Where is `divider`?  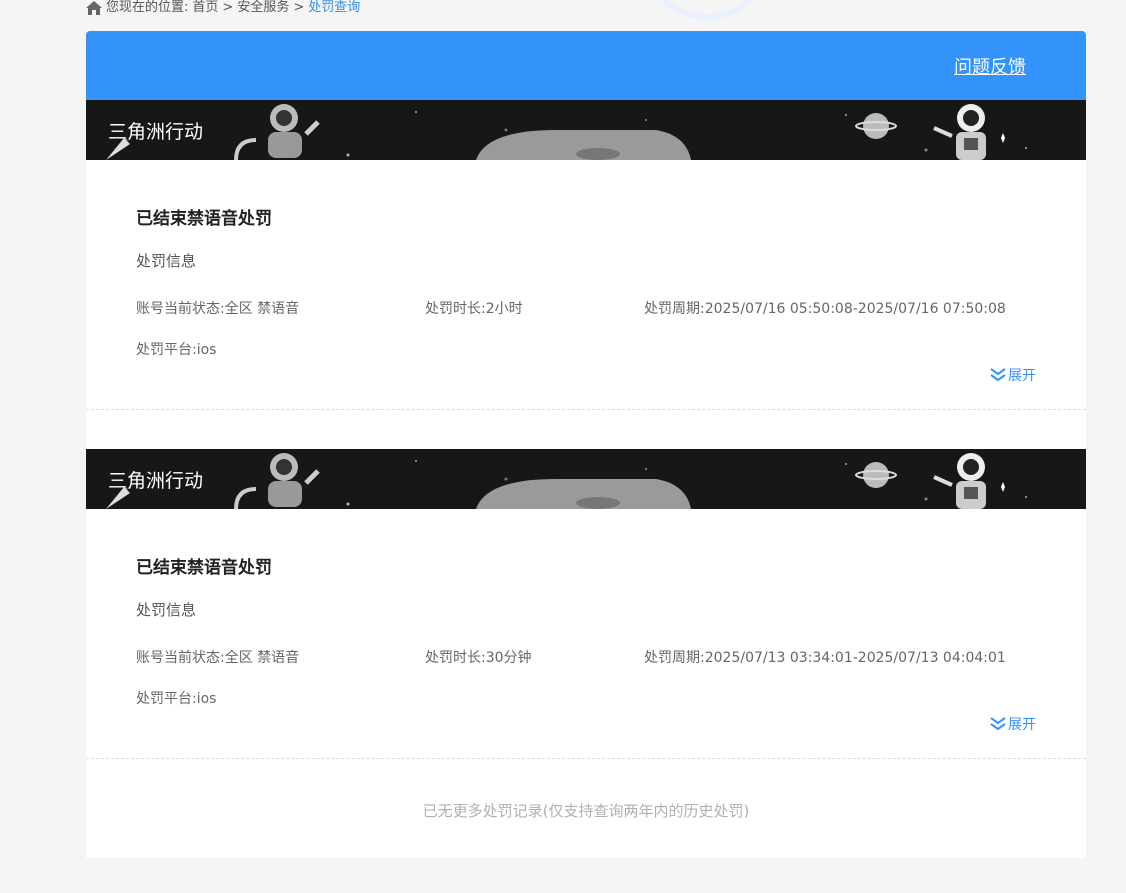
divider is located at coordinates (586, 758).